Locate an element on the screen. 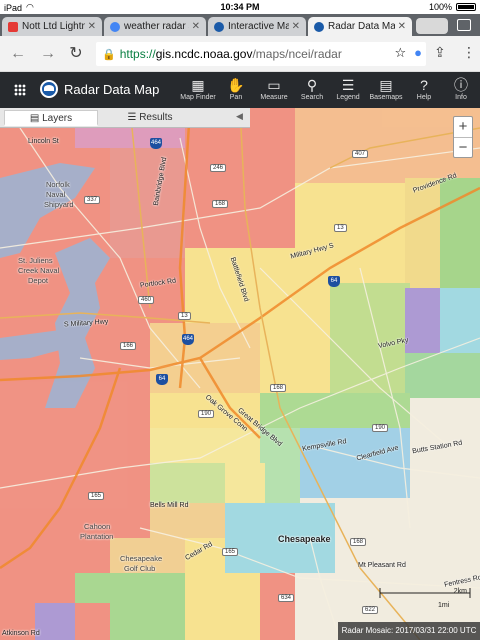 The width and height of the screenshot is (480, 640). map-label: Golf Club is located at coordinates (140, 568).